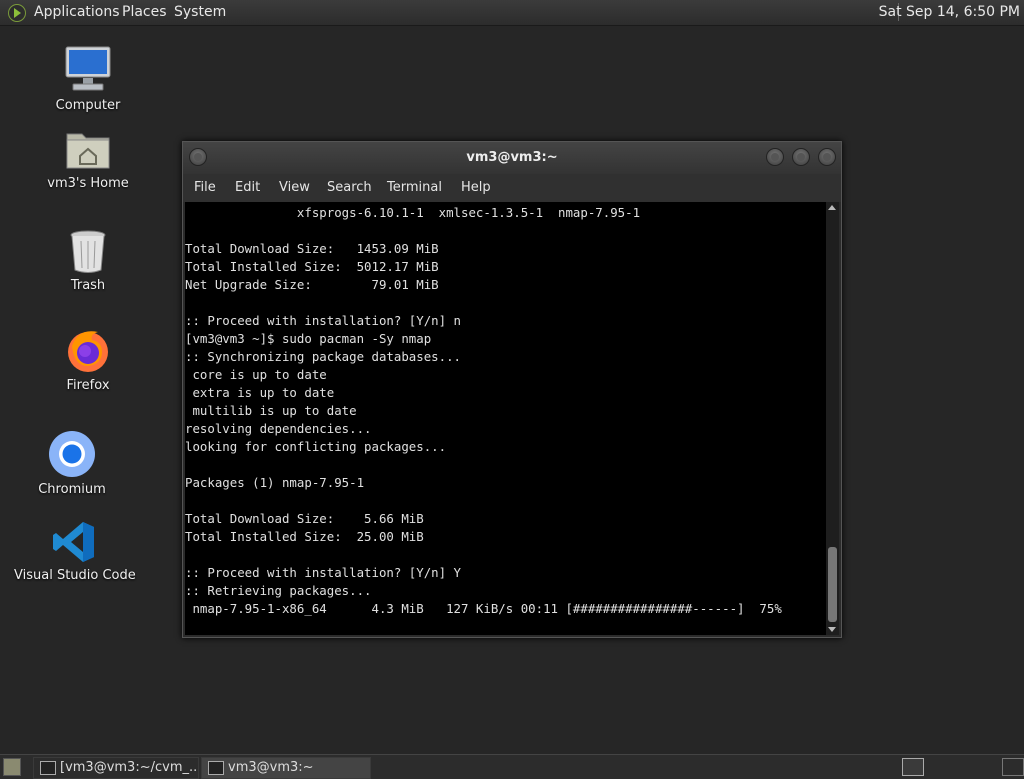  Describe the element at coordinates (77, 12) in the screenshot. I see `applications-menu: Applications` at that location.